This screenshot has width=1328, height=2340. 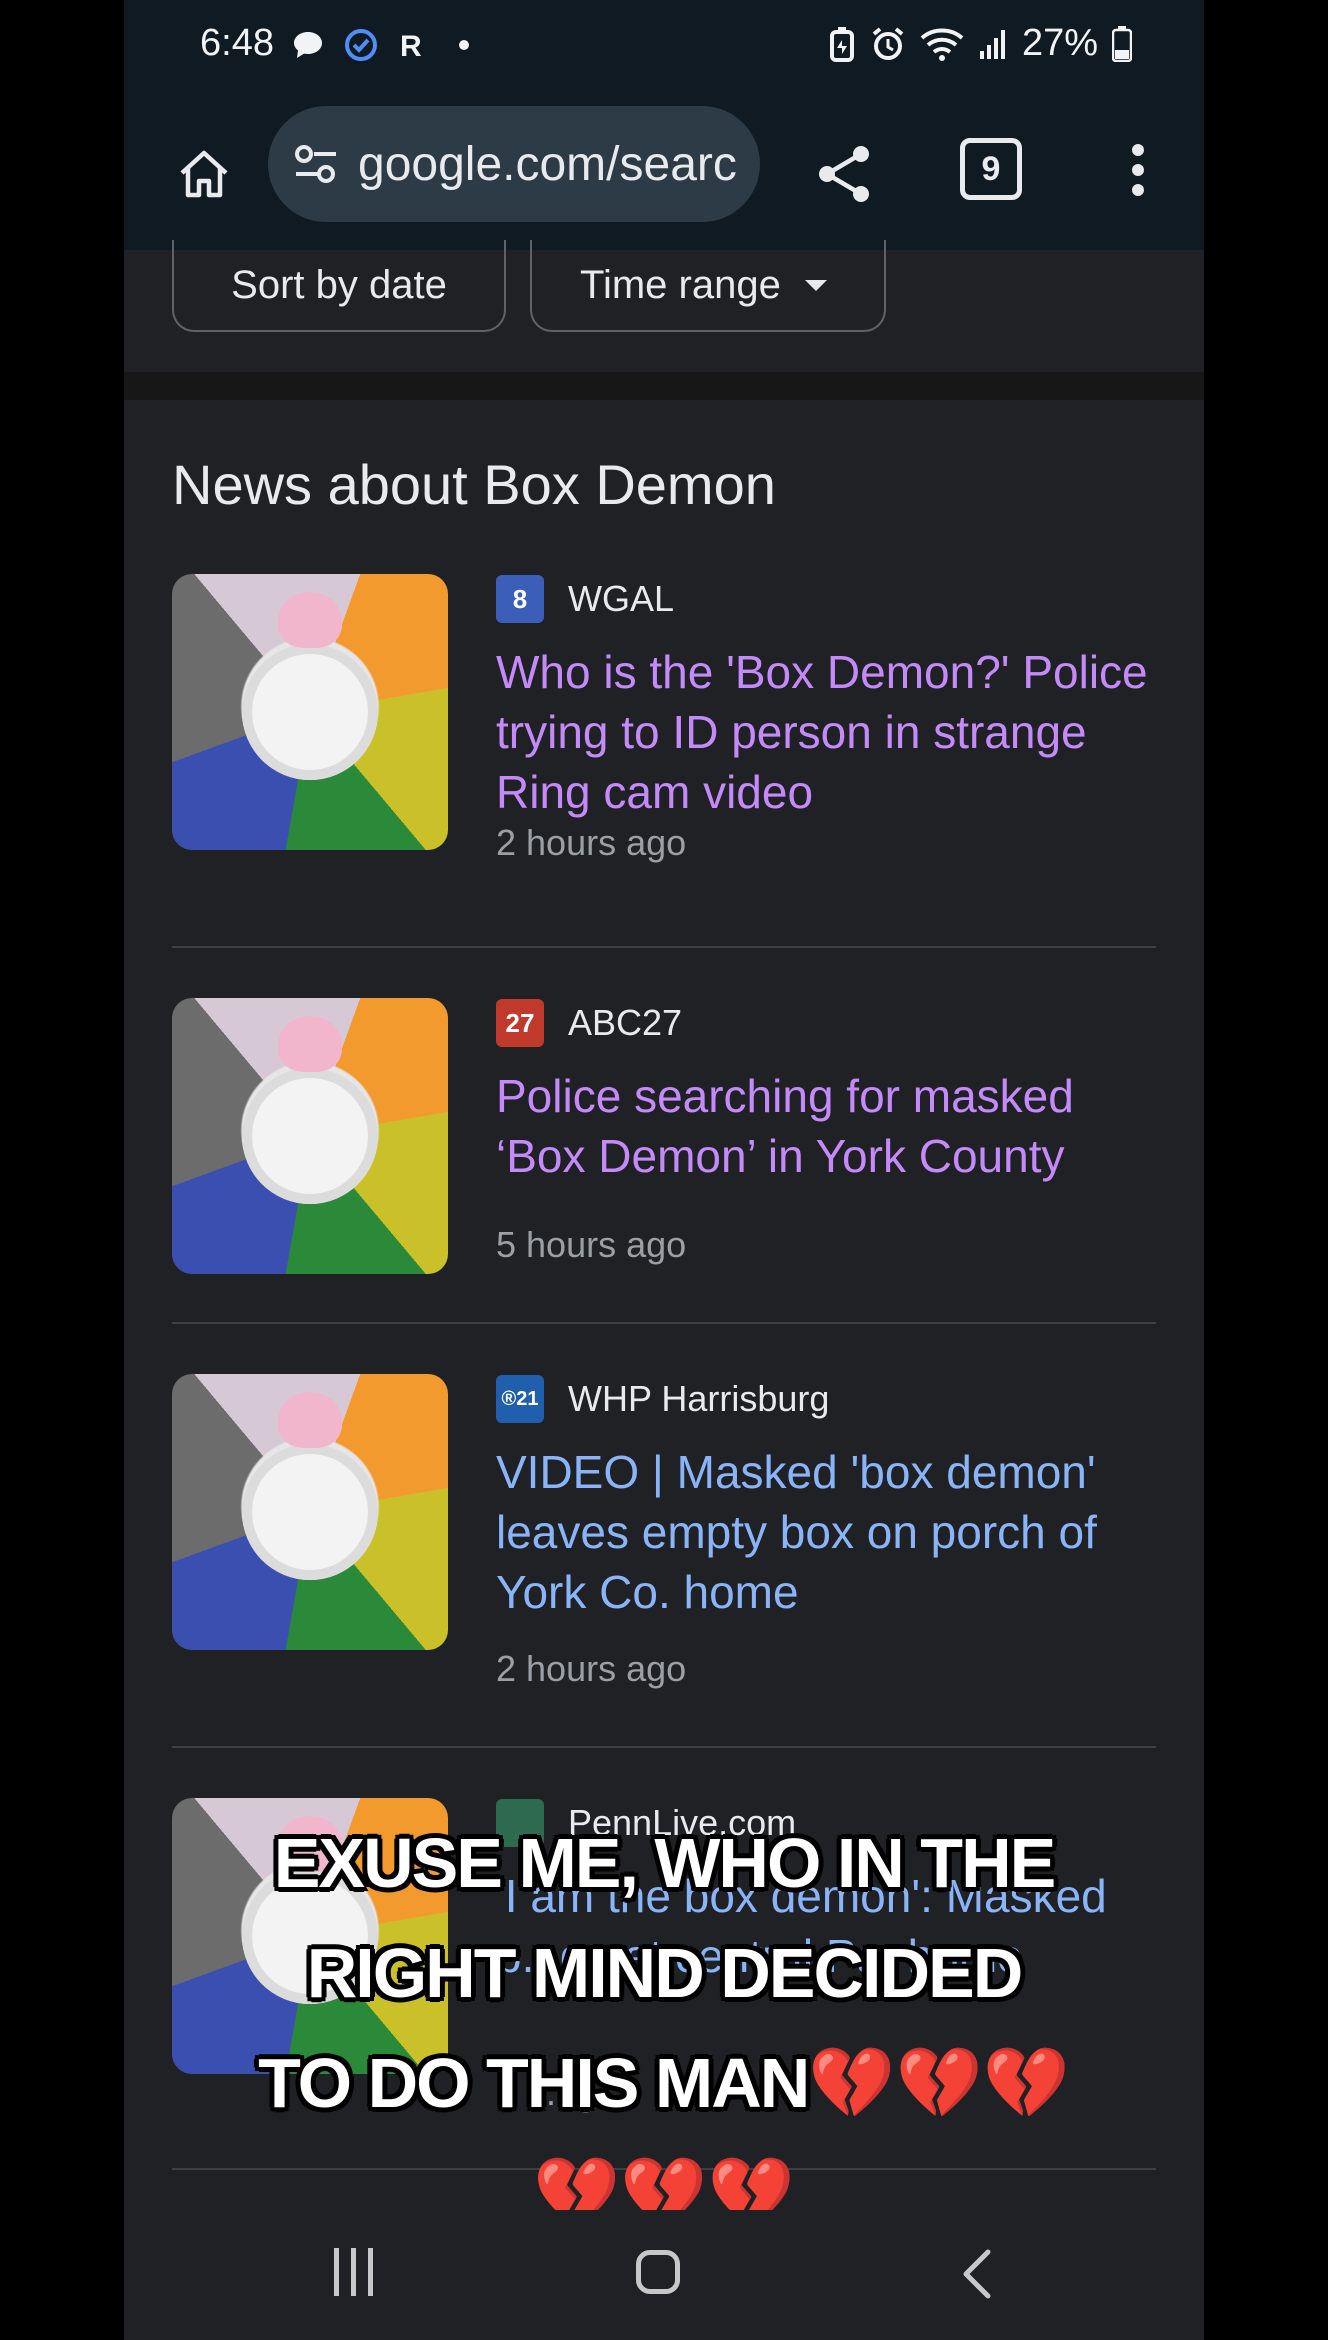 I want to click on source-name: WGAL, so click(x=621, y=598).